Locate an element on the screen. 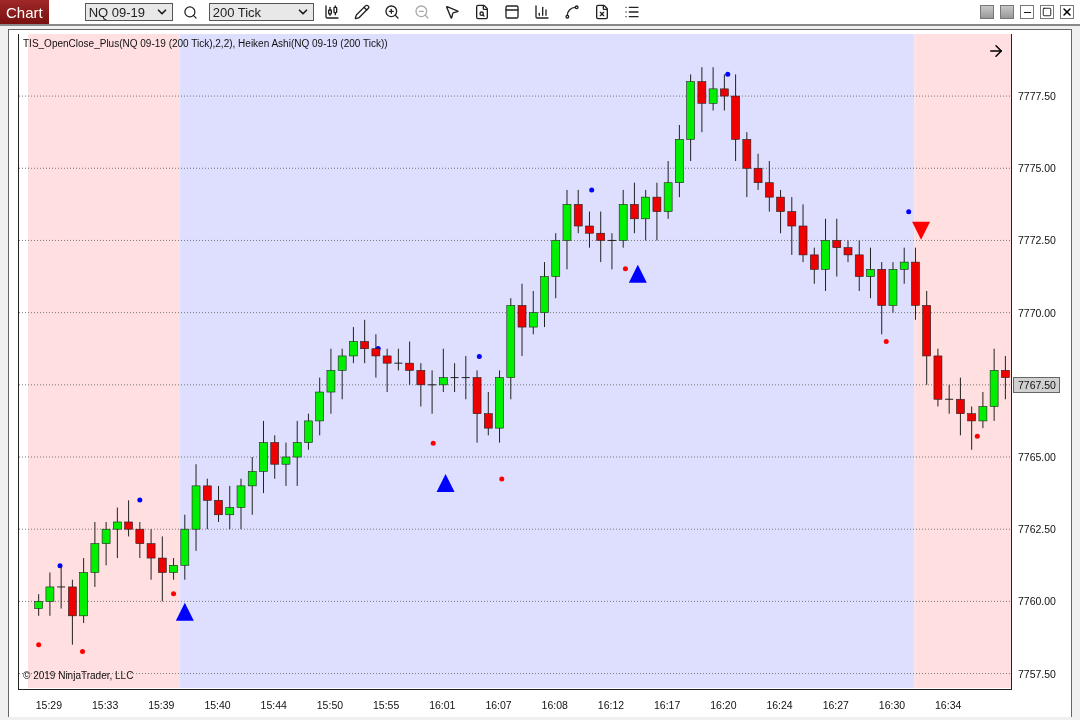  time-axis-label: 16:30 is located at coordinates (892, 705).